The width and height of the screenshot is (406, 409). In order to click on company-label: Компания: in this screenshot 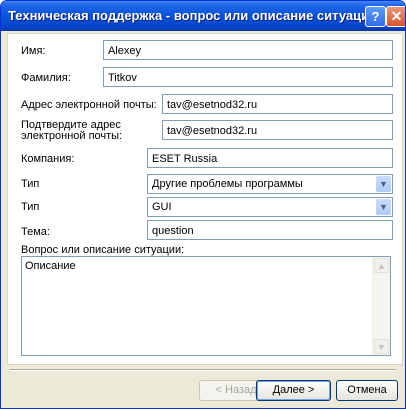, I will do `click(48, 159)`.